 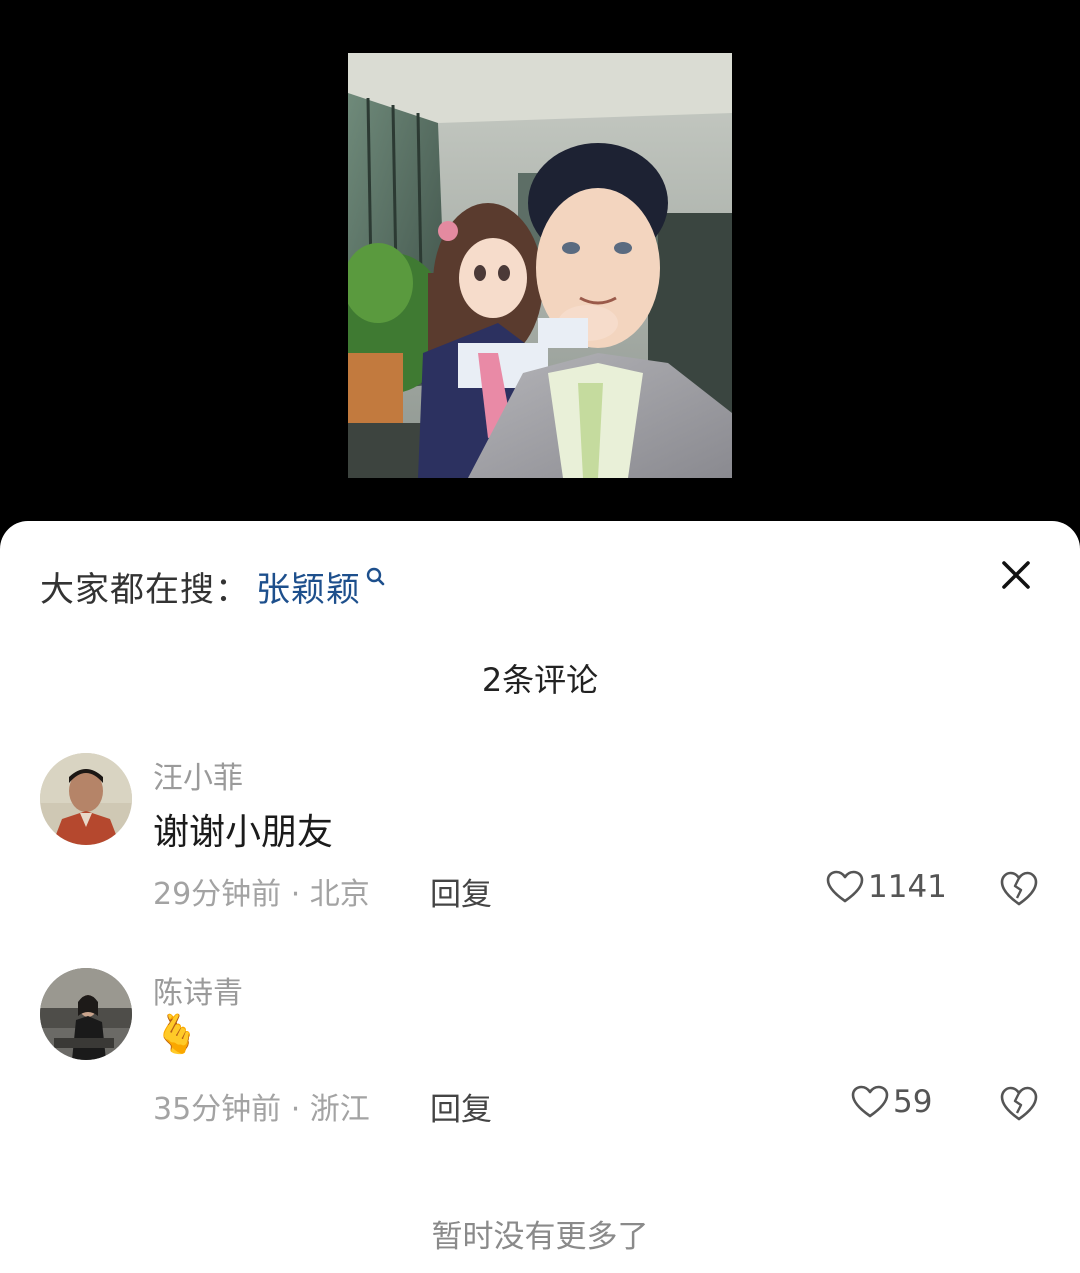 I want to click on anime-illustration, so click(x=540, y=265).